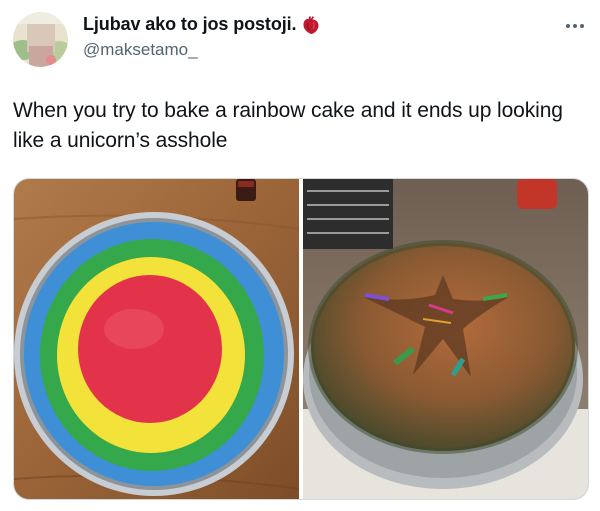 This screenshot has height=511, width=600. I want to click on more-dots-icon, so click(575, 26).